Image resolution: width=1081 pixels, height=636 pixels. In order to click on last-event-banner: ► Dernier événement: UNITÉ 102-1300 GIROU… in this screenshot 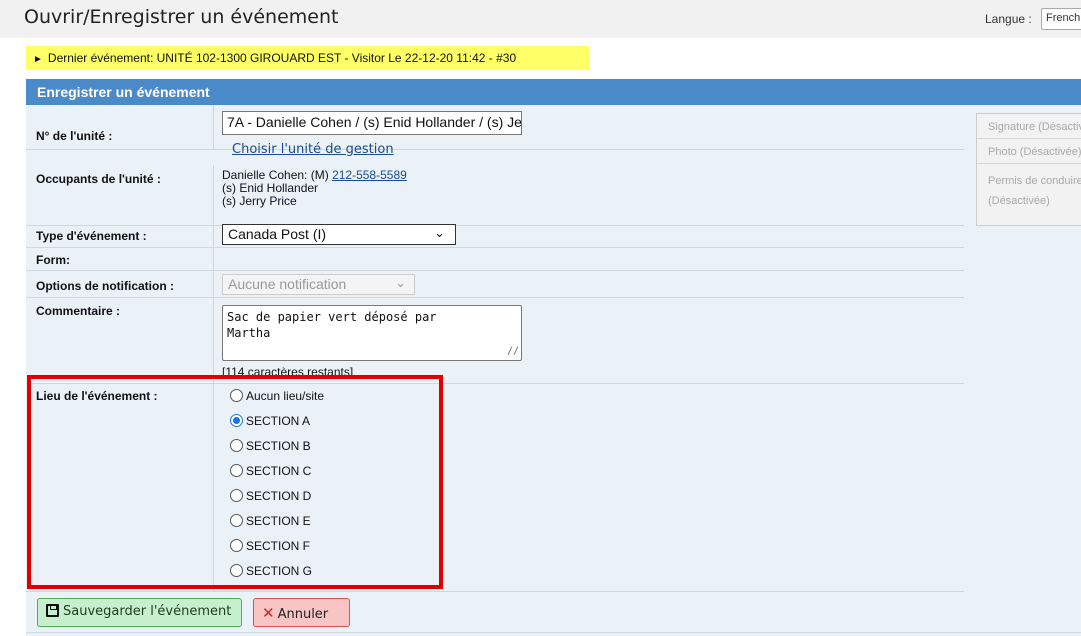, I will do `click(307, 58)`.